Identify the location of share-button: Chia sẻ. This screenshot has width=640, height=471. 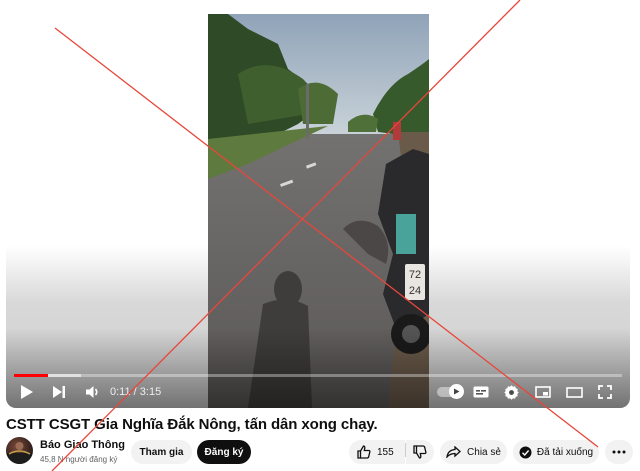
(473, 452).